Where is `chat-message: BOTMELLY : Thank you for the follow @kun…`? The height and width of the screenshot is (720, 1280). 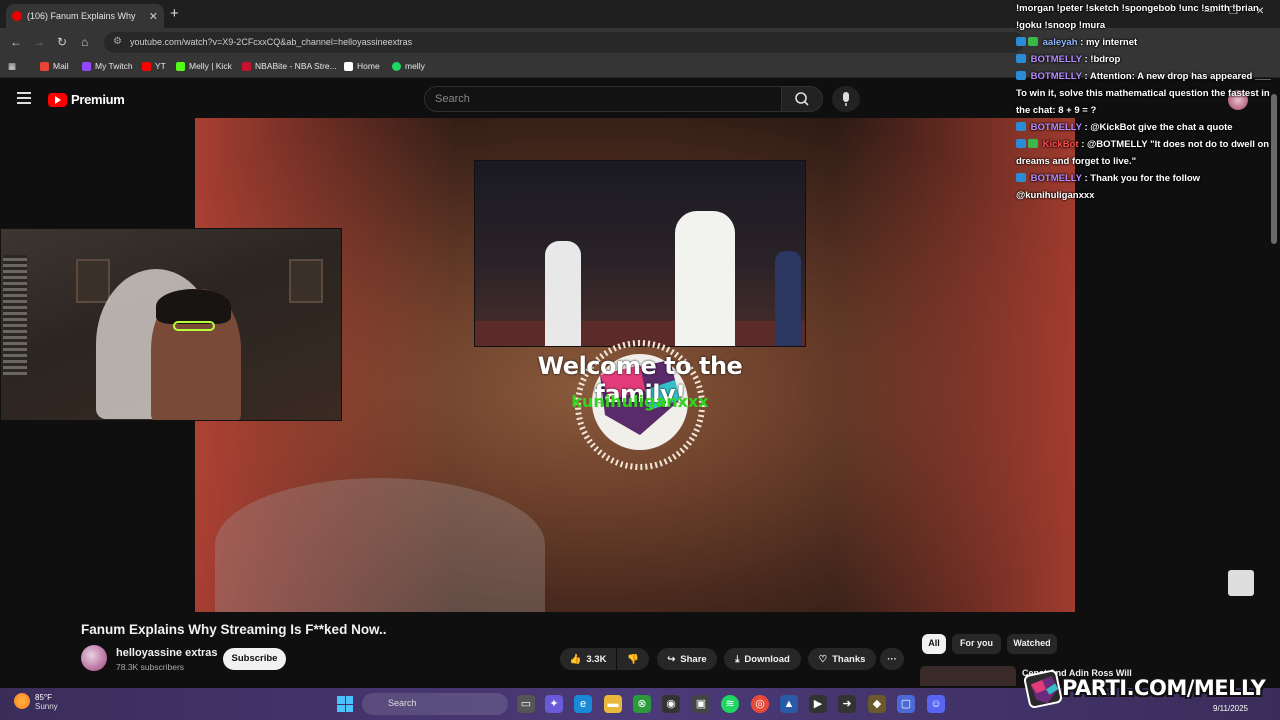
chat-message: BOTMELLY : Thank you for the follow @kun… is located at coordinates (1108, 187).